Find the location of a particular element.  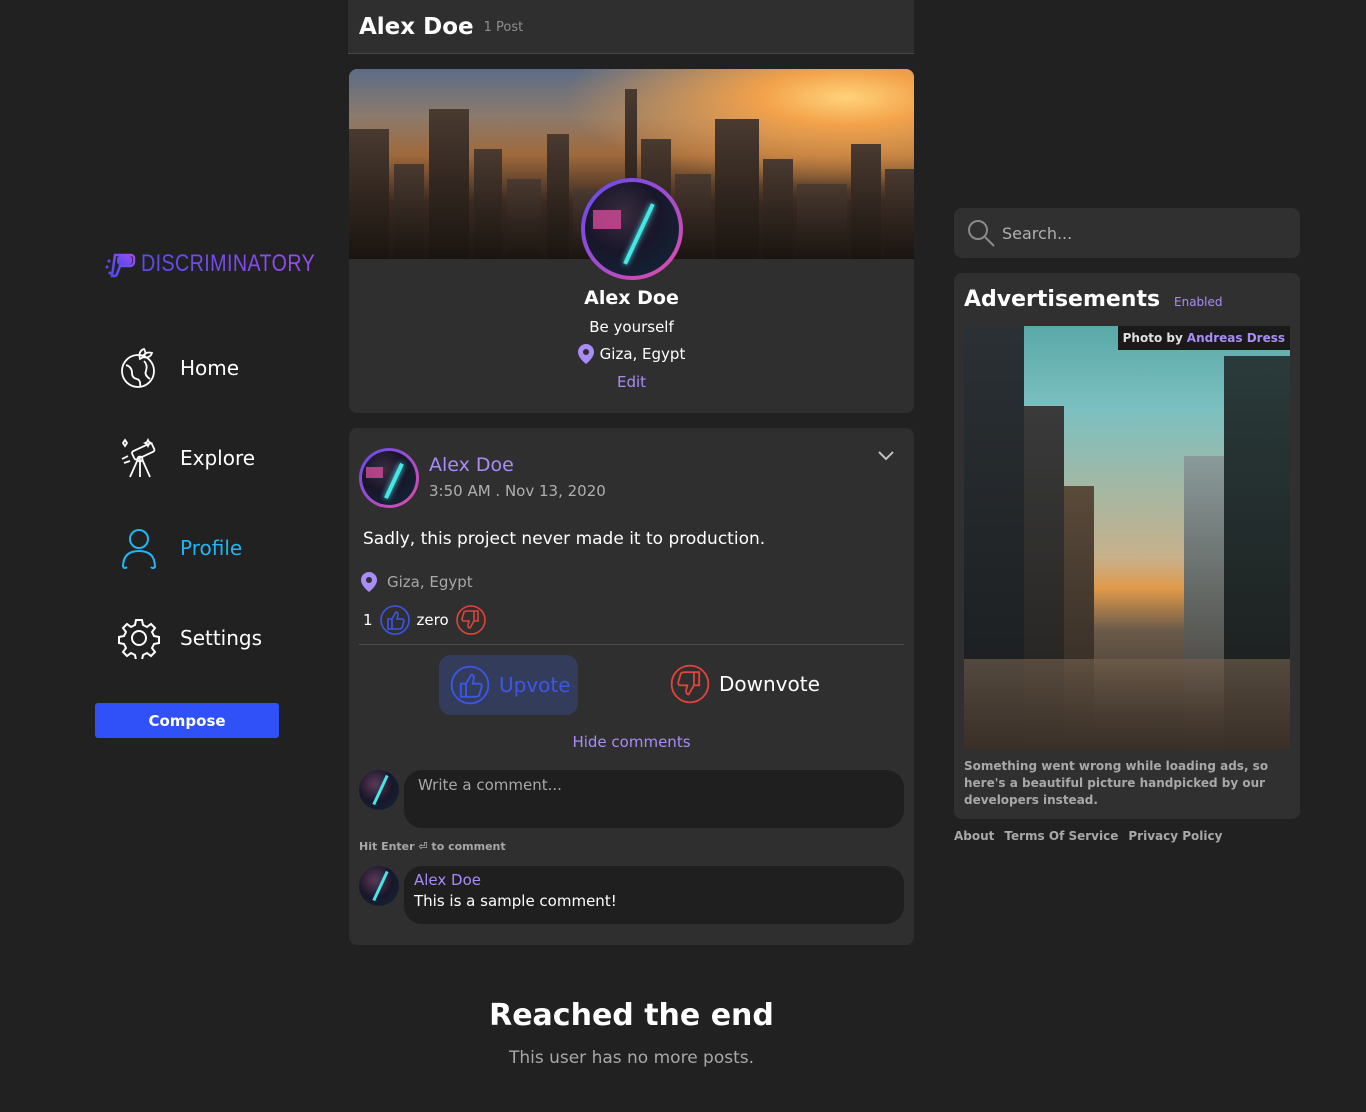

profile-header-bar: Alex Doe 1 Post is located at coordinates (631, 27).